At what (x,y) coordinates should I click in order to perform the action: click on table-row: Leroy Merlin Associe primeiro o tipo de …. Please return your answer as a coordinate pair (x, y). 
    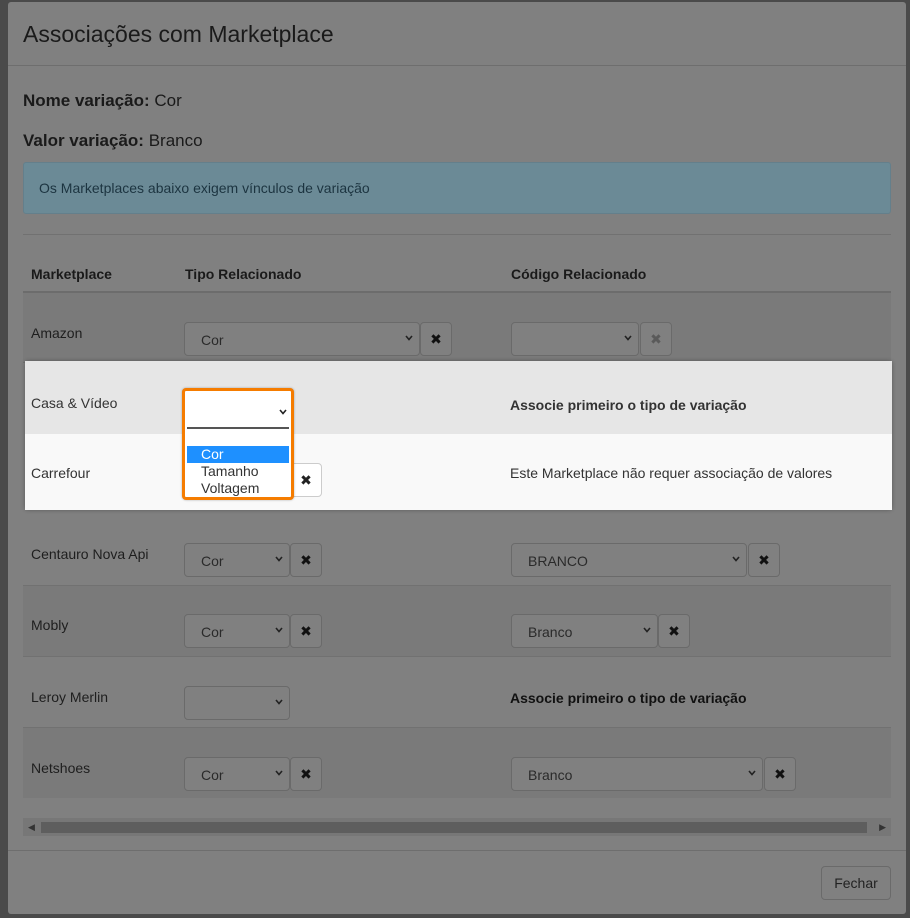
    Looking at the image, I should click on (457, 692).